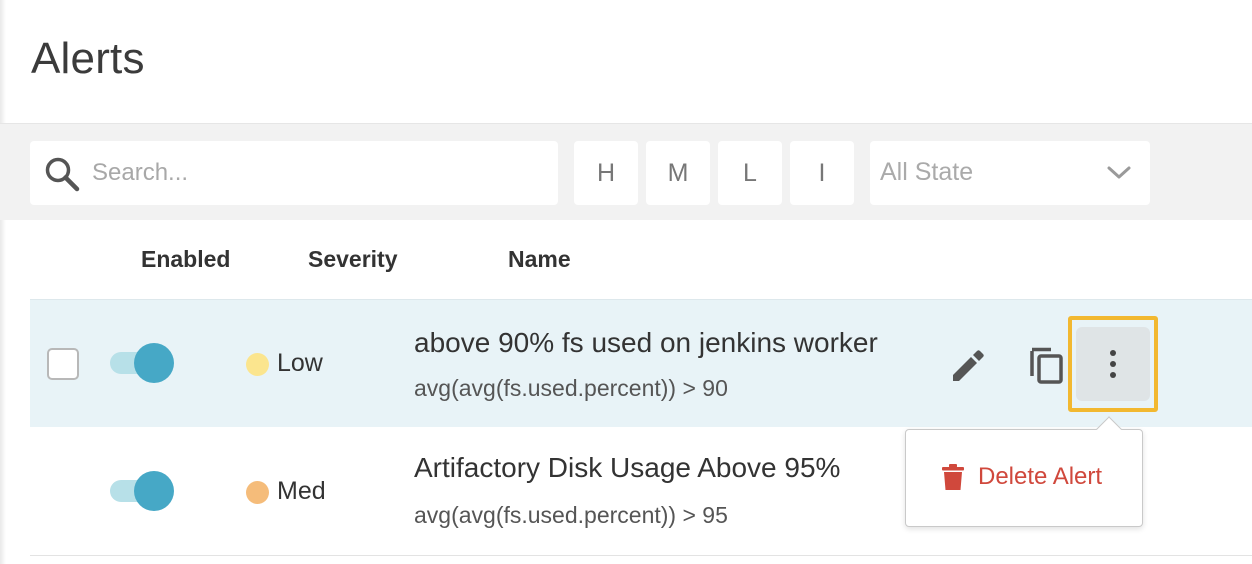 The image size is (1252, 564). Describe the element at coordinates (1010, 173) in the screenshot. I see `state-select: All State` at that location.